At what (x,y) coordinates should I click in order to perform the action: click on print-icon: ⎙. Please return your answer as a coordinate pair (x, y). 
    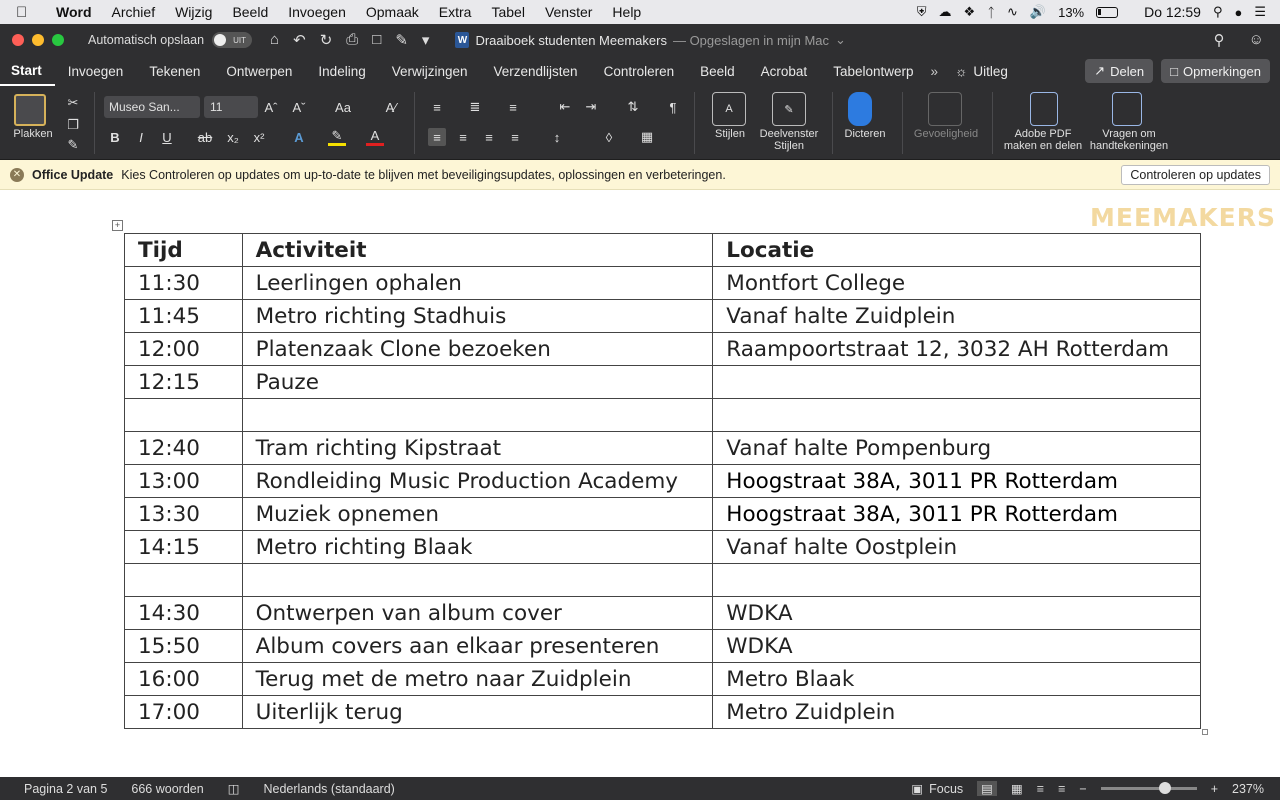
    Looking at the image, I should click on (352, 40).